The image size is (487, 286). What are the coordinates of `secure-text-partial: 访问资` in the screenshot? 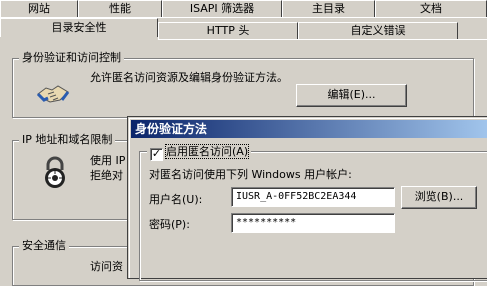 It's located at (106, 266).